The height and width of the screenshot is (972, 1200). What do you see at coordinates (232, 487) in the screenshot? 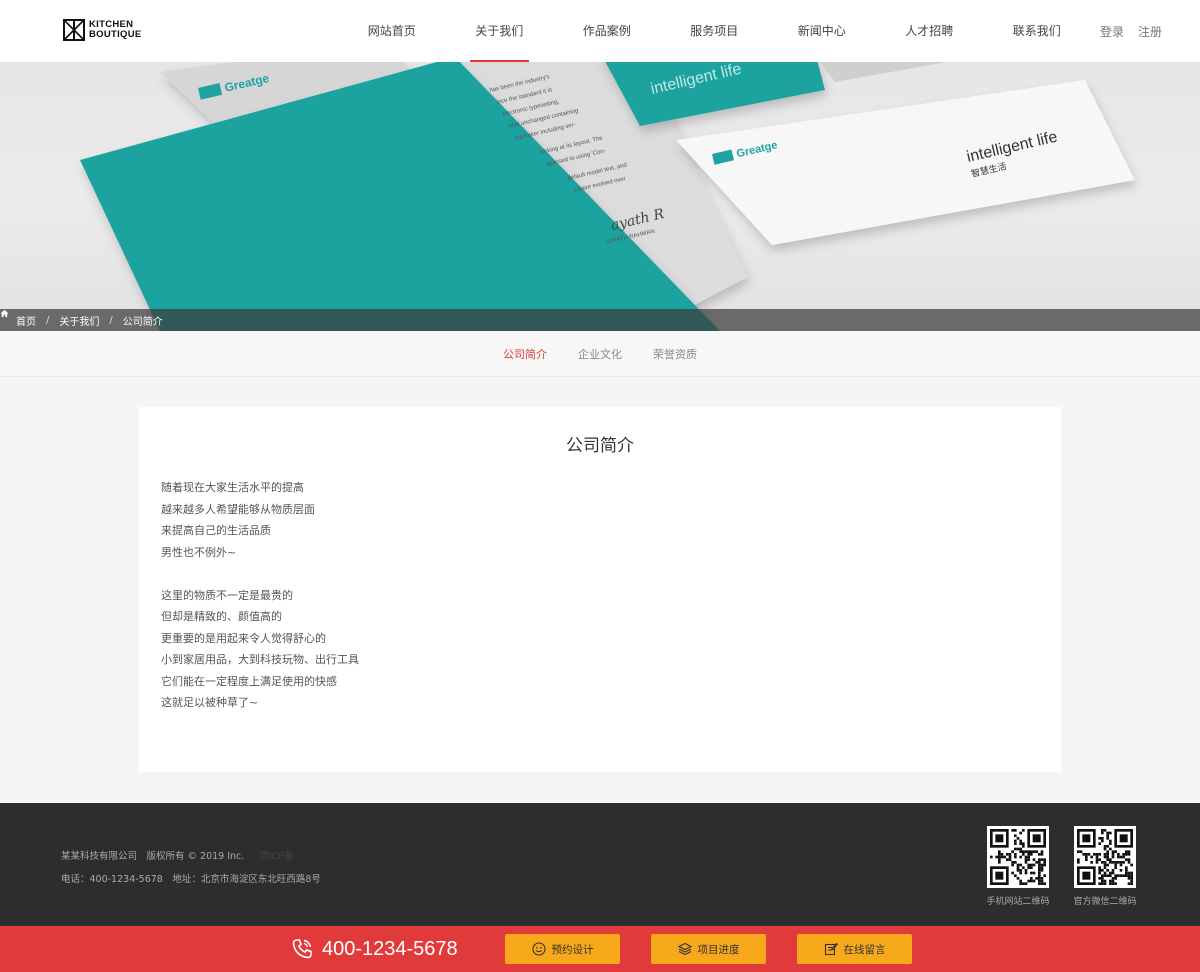
I see `content-line: 随着现在大家生活水平的提高` at bounding box center [232, 487].